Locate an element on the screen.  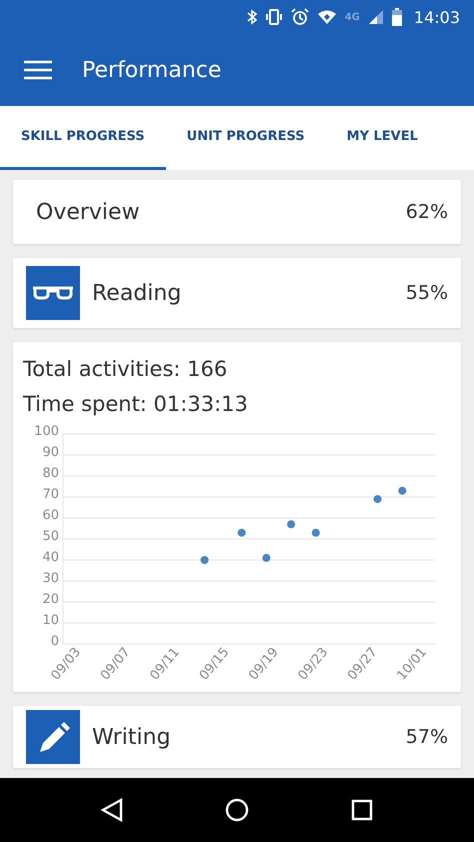
vibrate-icon is located at coordinates (273, 17).